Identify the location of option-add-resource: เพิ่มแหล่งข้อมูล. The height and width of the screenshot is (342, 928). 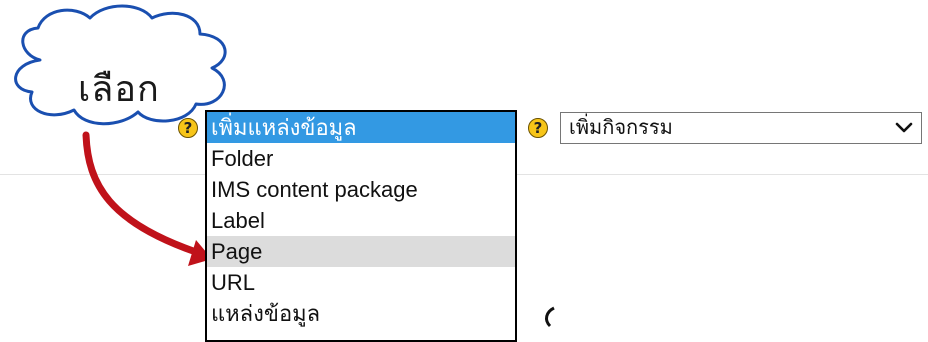
(361, 127).